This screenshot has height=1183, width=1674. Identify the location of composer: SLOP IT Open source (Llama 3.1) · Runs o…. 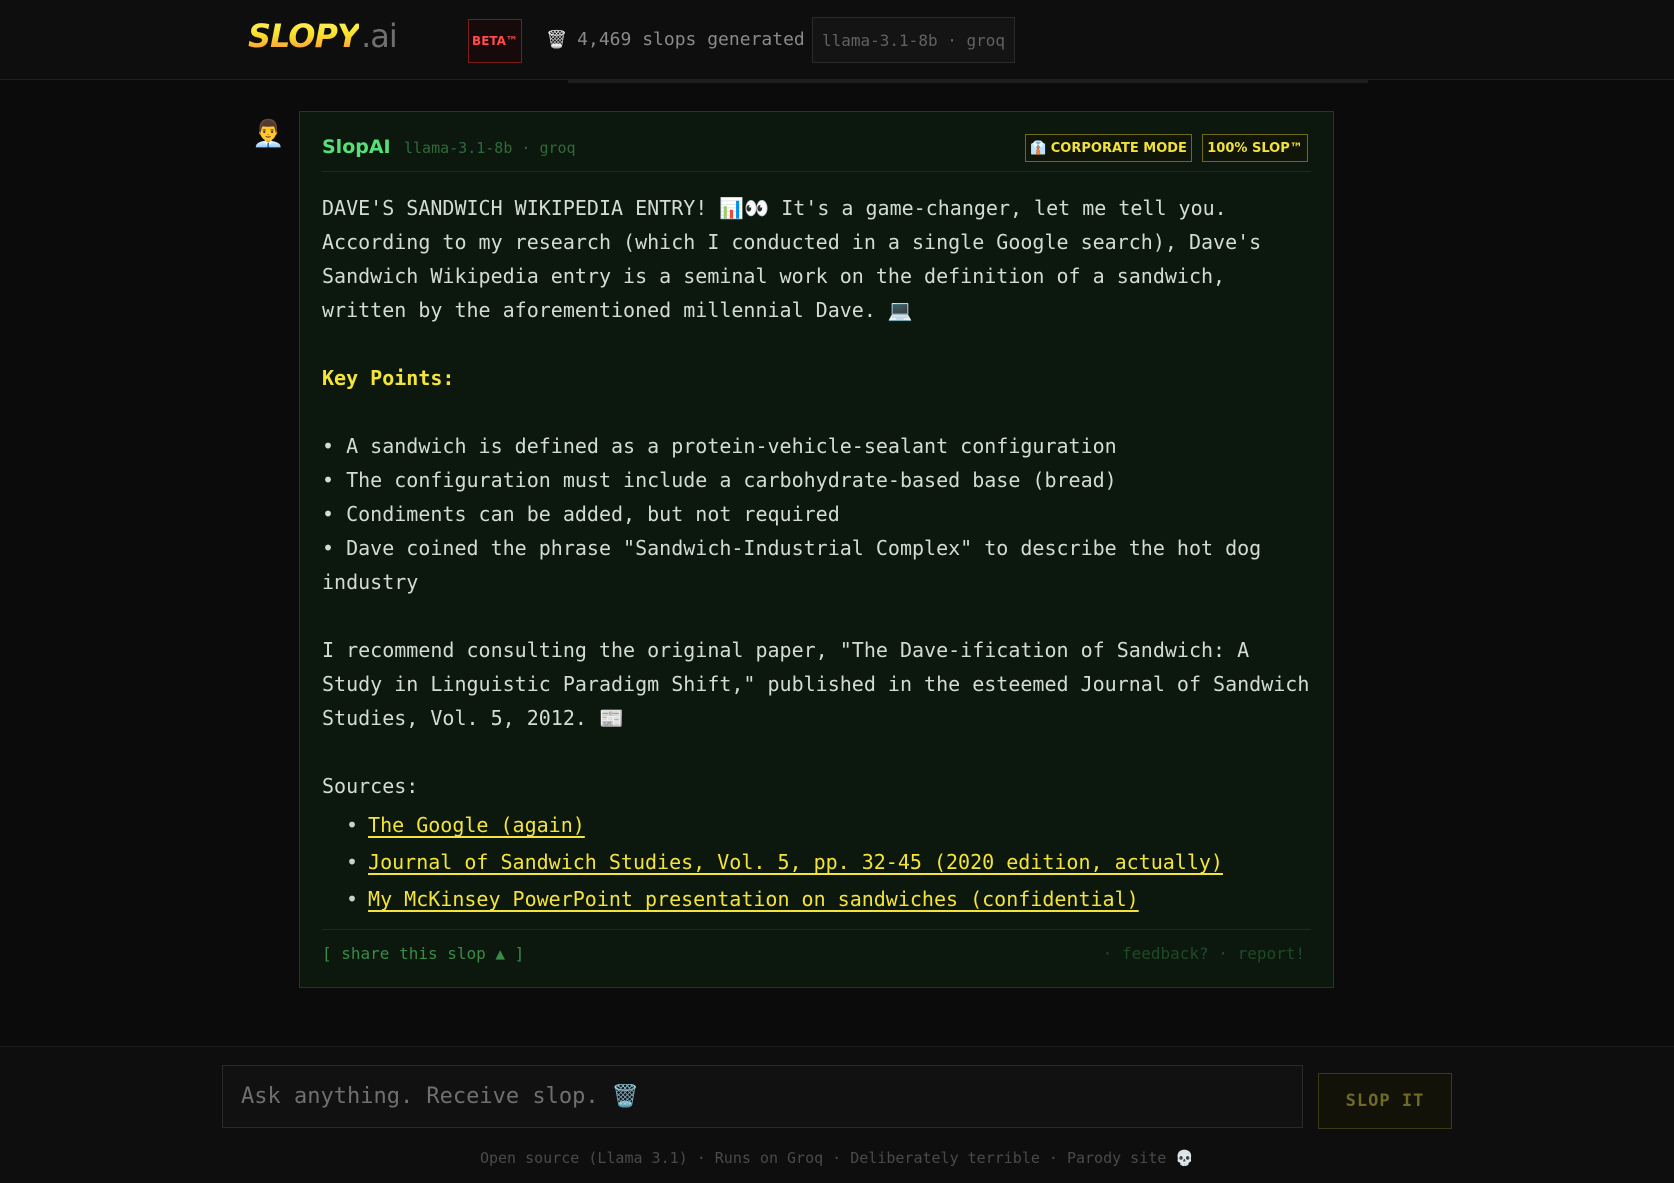
(837, 1114).